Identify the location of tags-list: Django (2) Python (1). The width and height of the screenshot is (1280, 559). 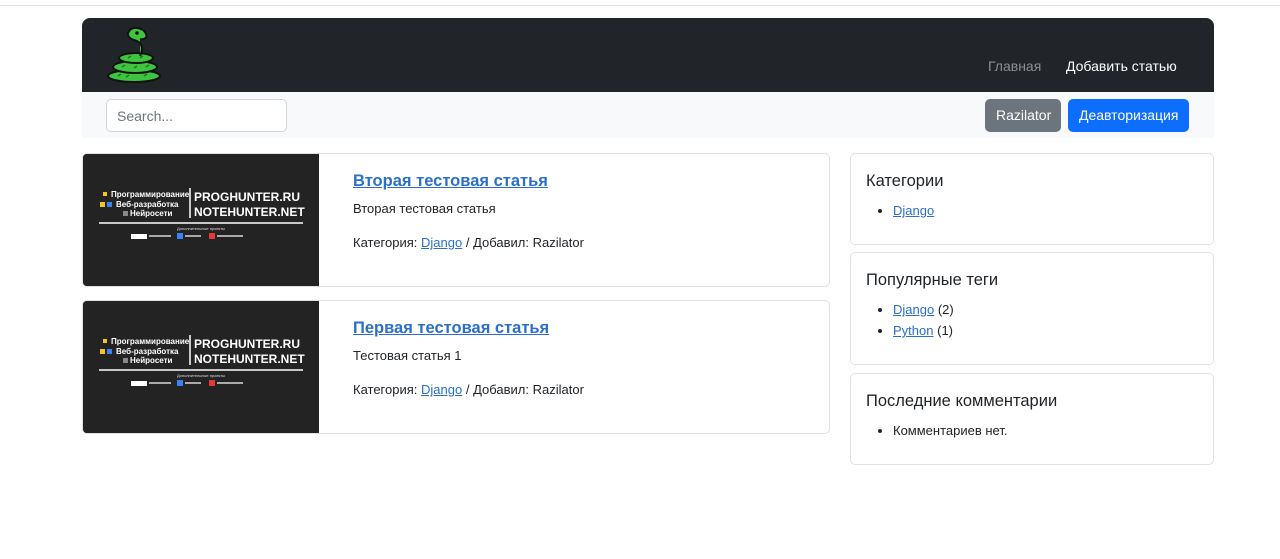
(923, 320).